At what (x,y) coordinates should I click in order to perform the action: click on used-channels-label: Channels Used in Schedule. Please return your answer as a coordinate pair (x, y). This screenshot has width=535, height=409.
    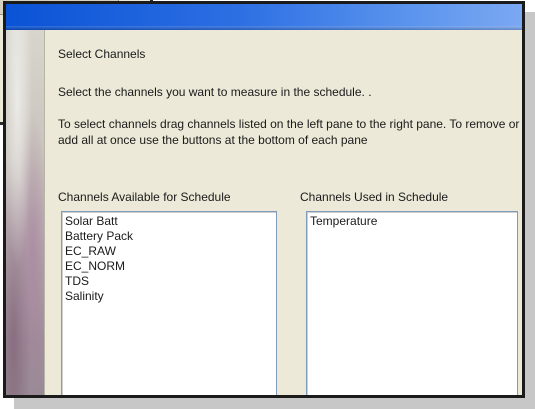
    Looking at the image, I should click on (374, 197).